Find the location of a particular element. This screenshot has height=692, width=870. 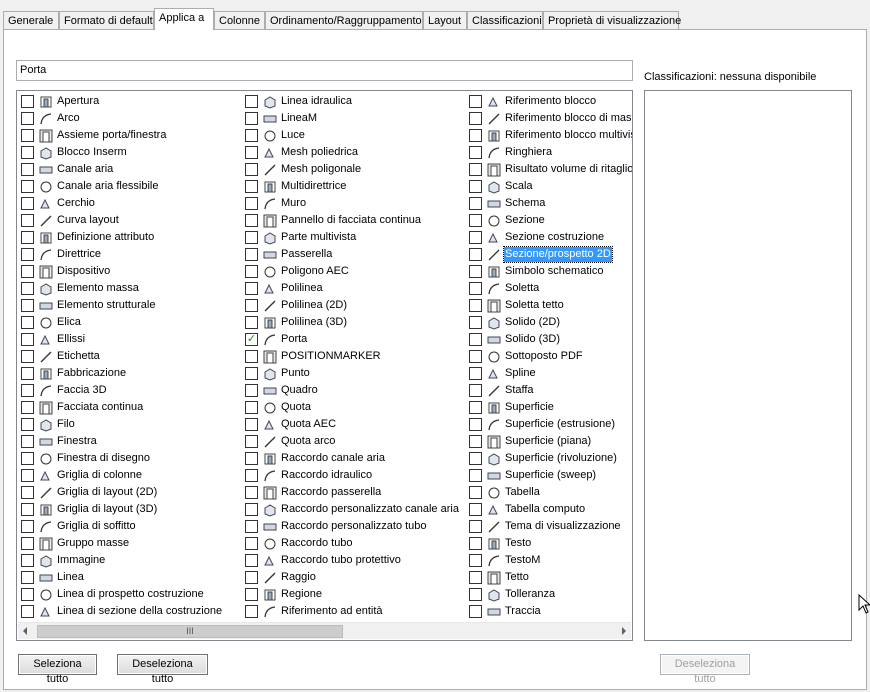

object-type-item: Curva layout is located at coordinates (128, 220).